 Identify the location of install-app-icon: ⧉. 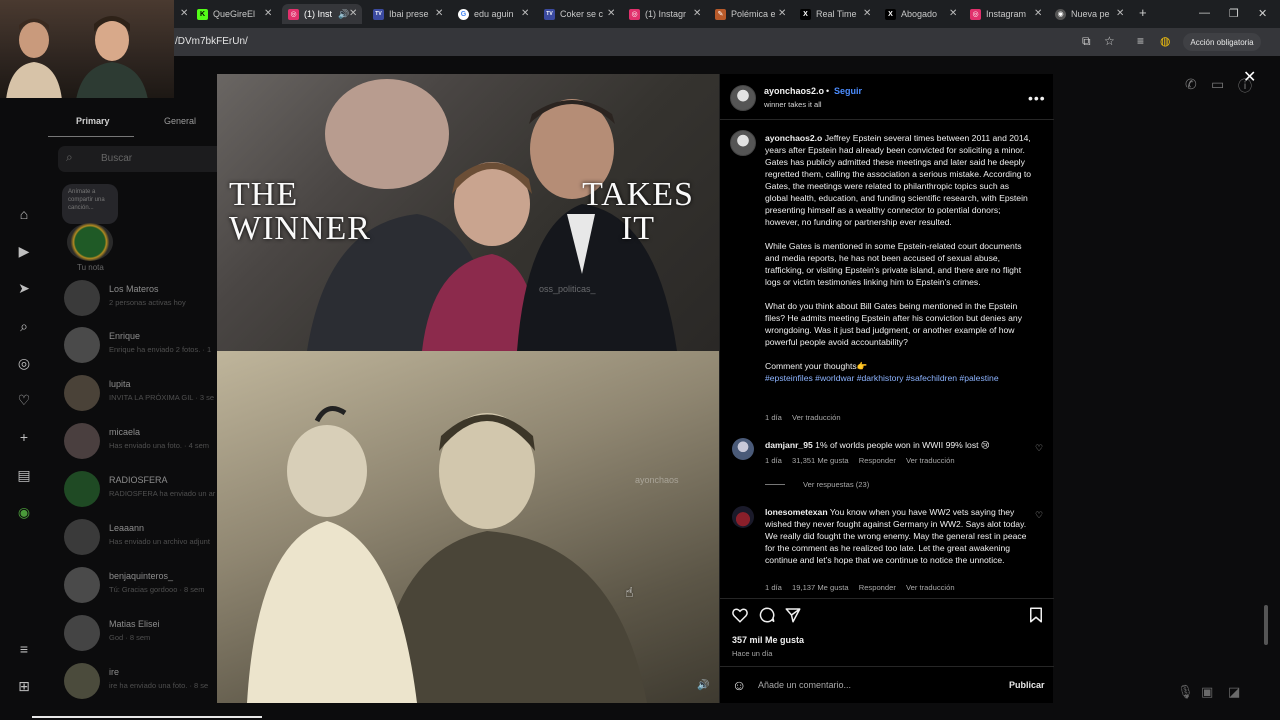
(1086, 41).